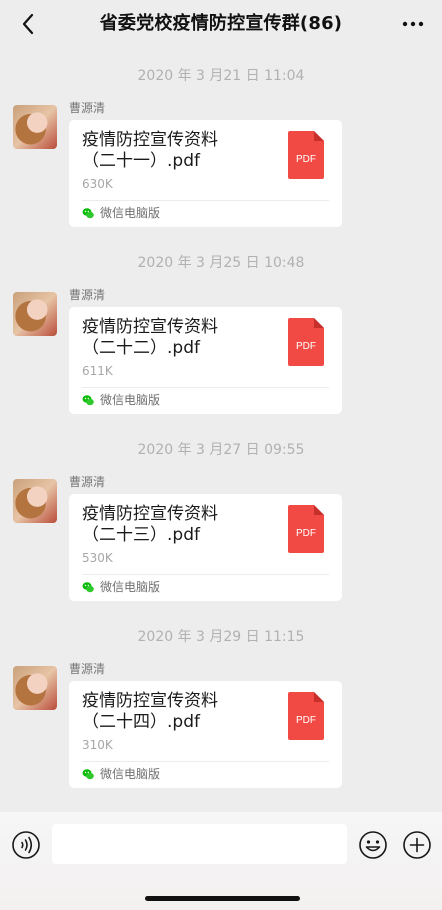  Describe the element at coordinates (141, 722) in the screenshot. I see `file-name-line2: （二十四）.pdf` at that location.